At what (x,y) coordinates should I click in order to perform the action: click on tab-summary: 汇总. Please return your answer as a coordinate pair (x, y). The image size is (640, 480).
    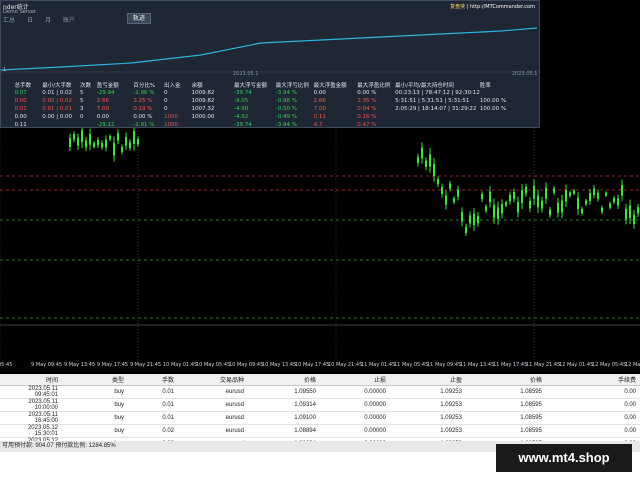
    Looking at the image, I should click on (9, 19).